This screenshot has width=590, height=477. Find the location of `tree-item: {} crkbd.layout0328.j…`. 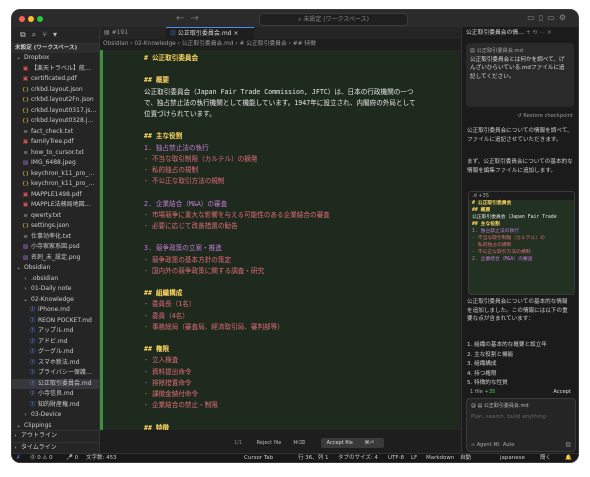

tree-item: {} crkbd.layout0328.j… is located at coordinates (55, 121).